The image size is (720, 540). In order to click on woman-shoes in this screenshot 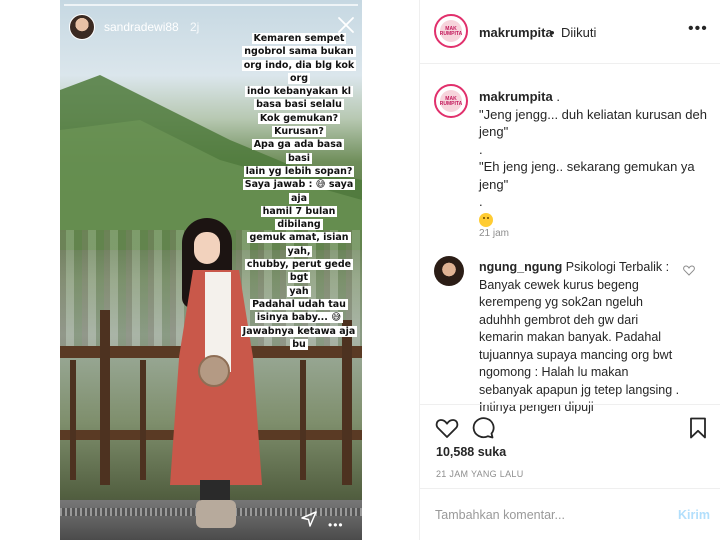, I will do `click(216, 514)`.